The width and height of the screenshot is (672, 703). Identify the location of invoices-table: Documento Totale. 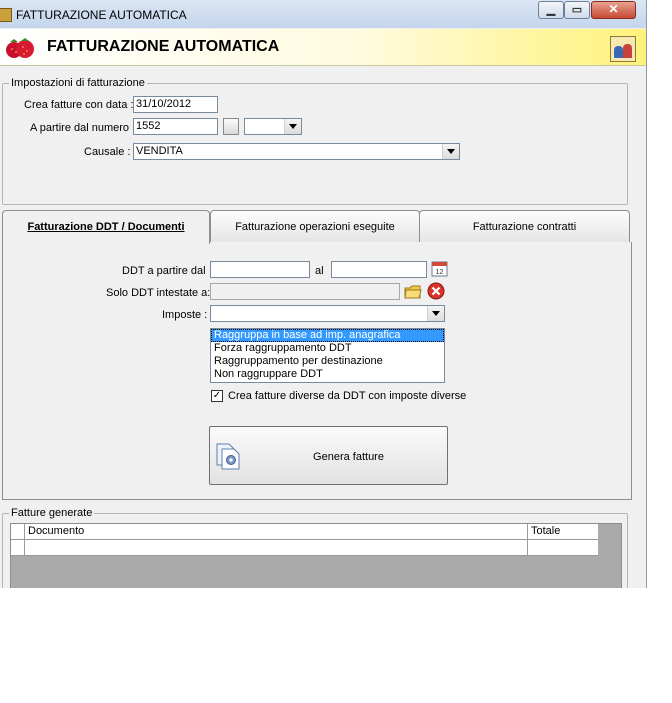
(316, 555).